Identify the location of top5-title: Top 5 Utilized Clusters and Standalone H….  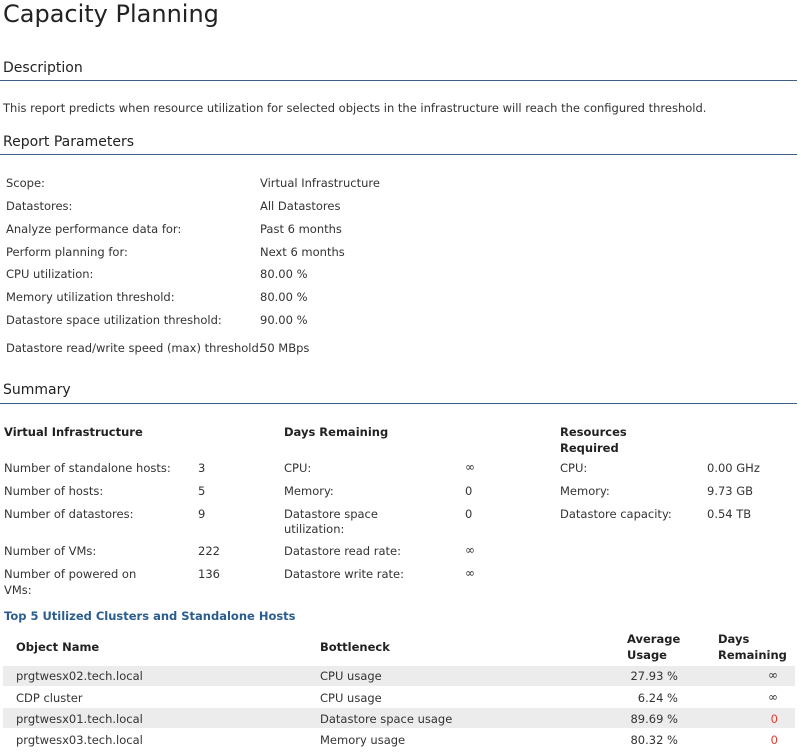
(150, 616).